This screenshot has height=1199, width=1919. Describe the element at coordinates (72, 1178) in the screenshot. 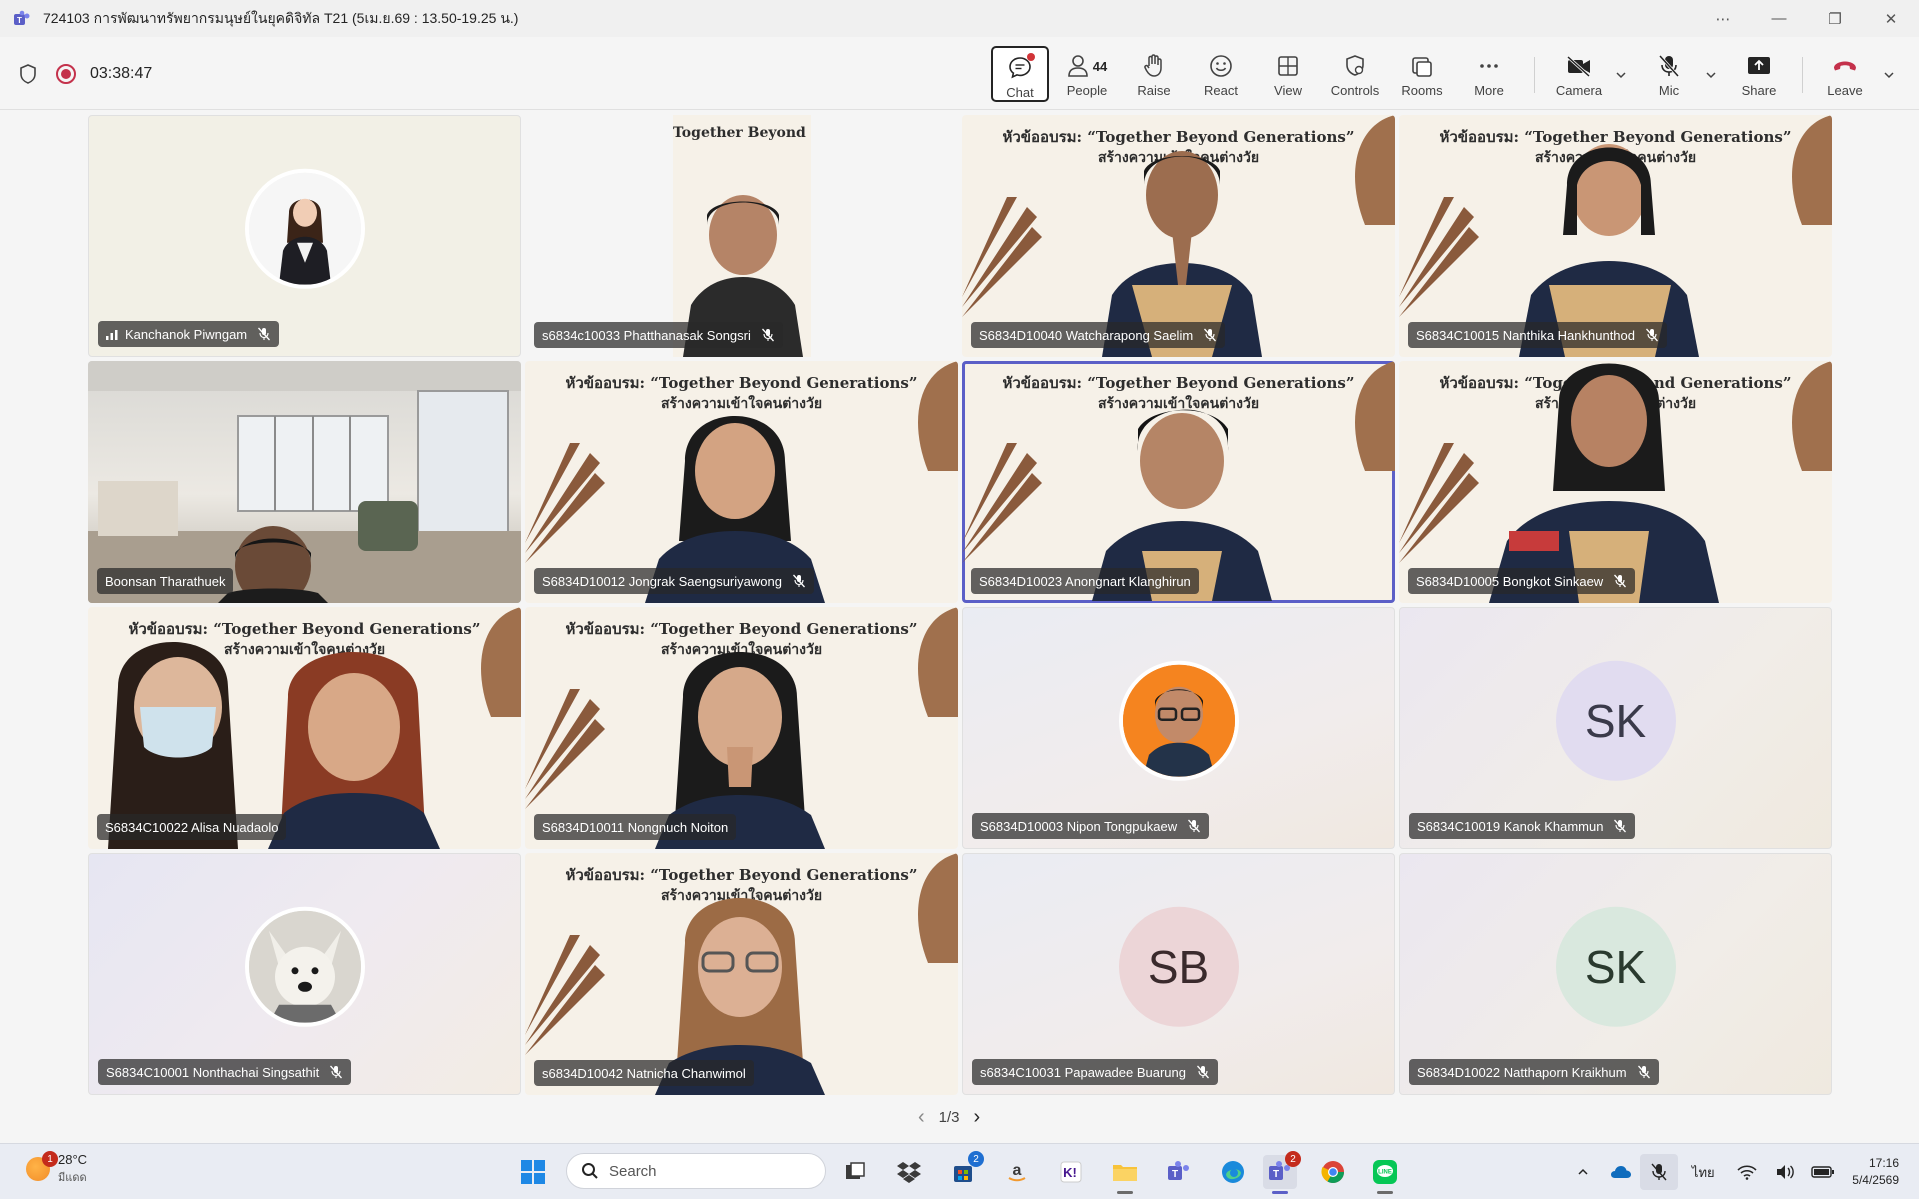

I see `weather-condition: มีแดด` at that location.